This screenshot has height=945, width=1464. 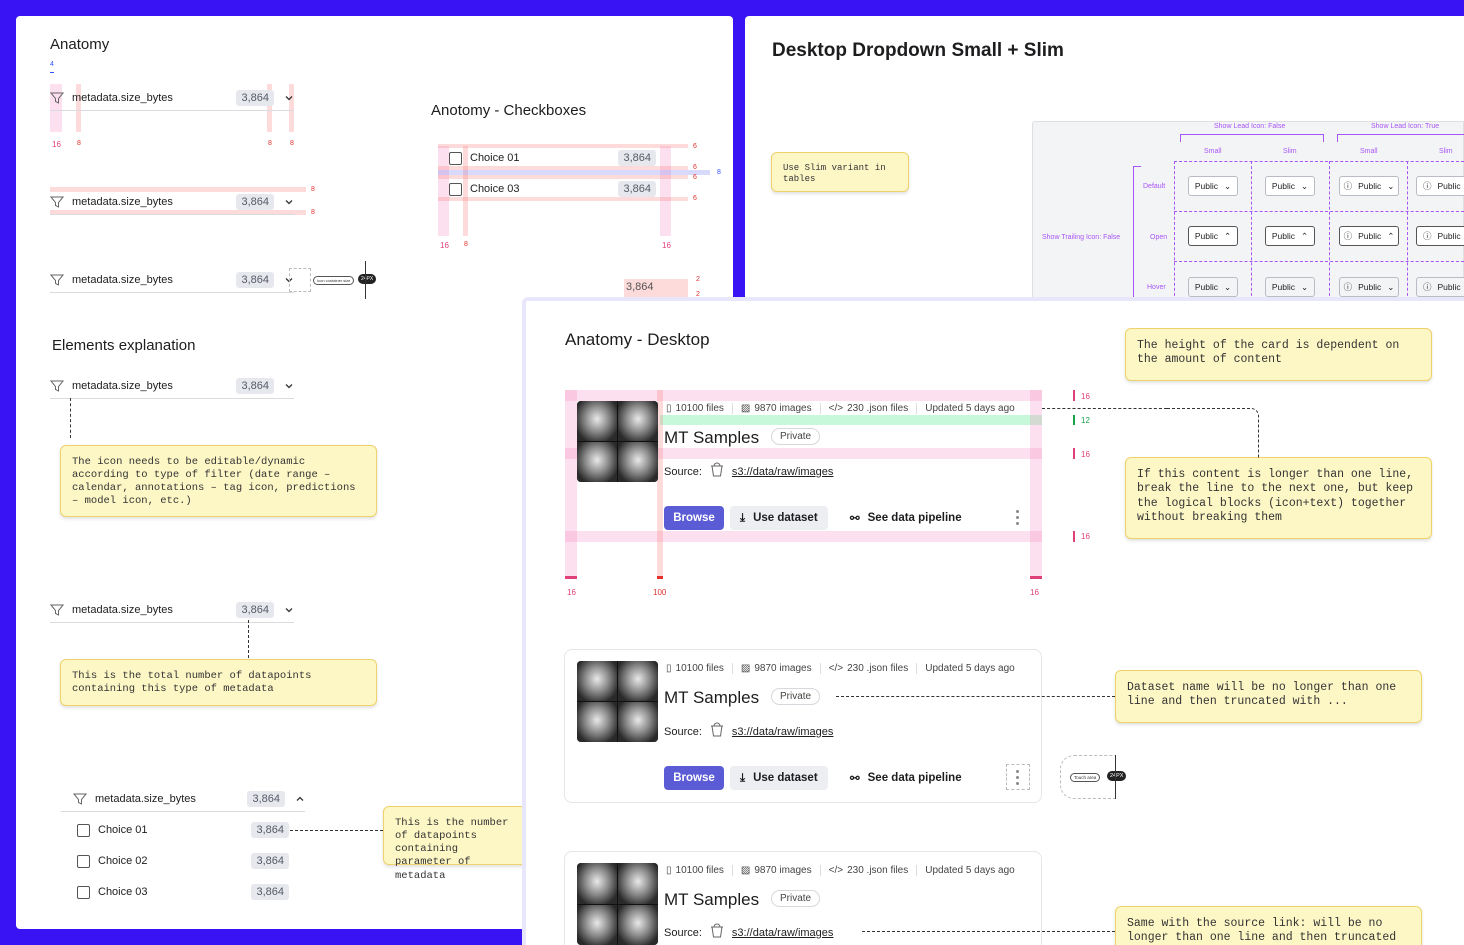 I want to click on info-icon: ⓘ, so click(x=1348, y=186).